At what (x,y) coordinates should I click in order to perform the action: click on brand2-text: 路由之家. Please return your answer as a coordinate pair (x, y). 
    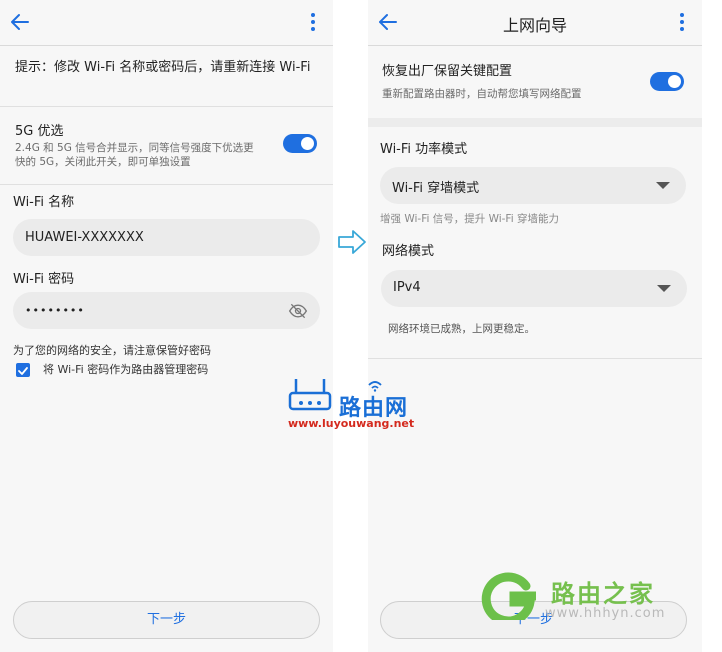
    Looking at the image, I should click on (603, 594).